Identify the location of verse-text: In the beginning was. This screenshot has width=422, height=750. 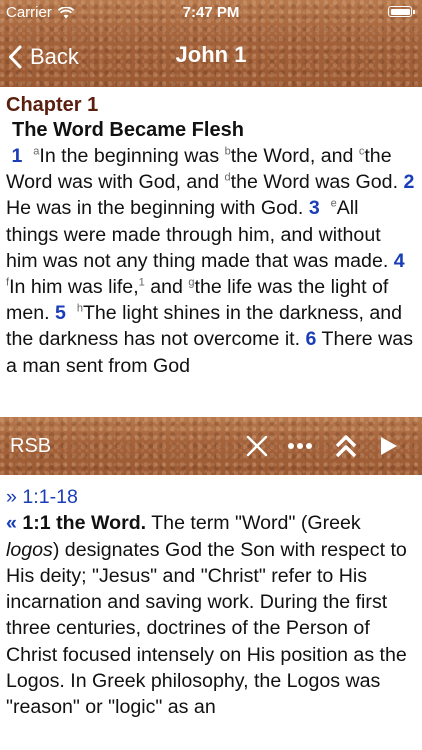
(132, 156).